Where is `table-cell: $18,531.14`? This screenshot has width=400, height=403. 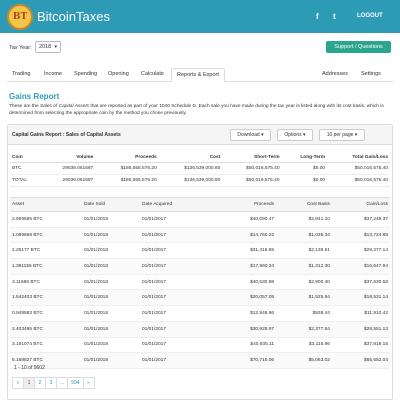 table-cell: $18,531.14 is located at coordinates (360, 298).